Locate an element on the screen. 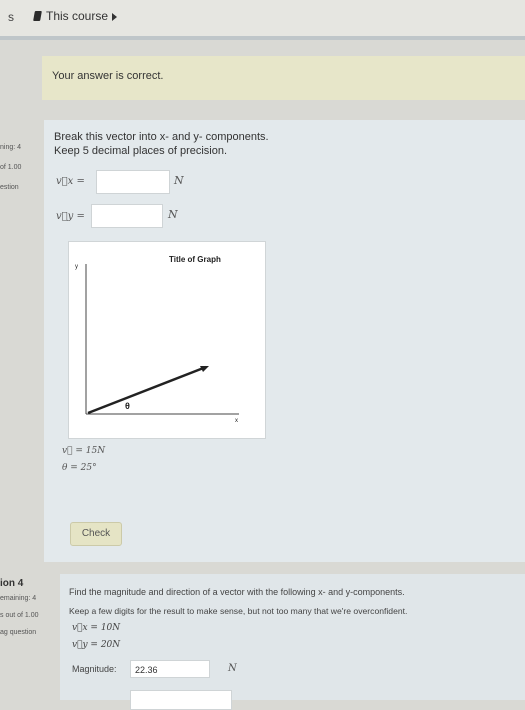  question-status: ning: 4 is located at coordinates (11, 147).